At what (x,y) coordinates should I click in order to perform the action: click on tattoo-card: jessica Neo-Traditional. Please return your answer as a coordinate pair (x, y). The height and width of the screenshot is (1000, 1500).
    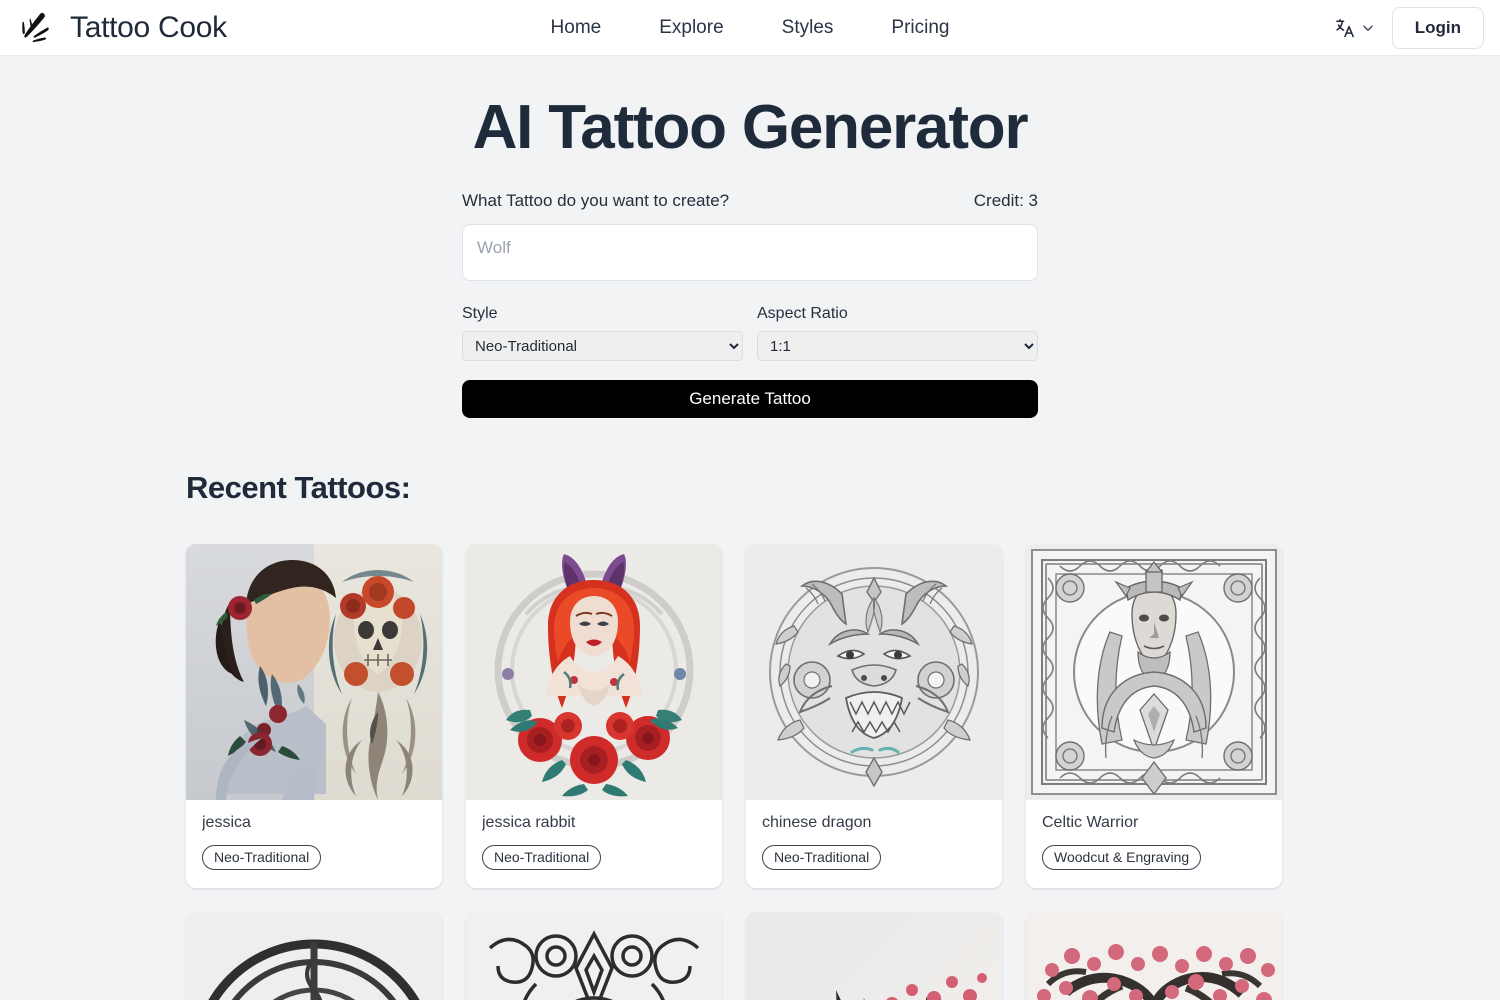
    Looking at the image, I should click on (314, 716).